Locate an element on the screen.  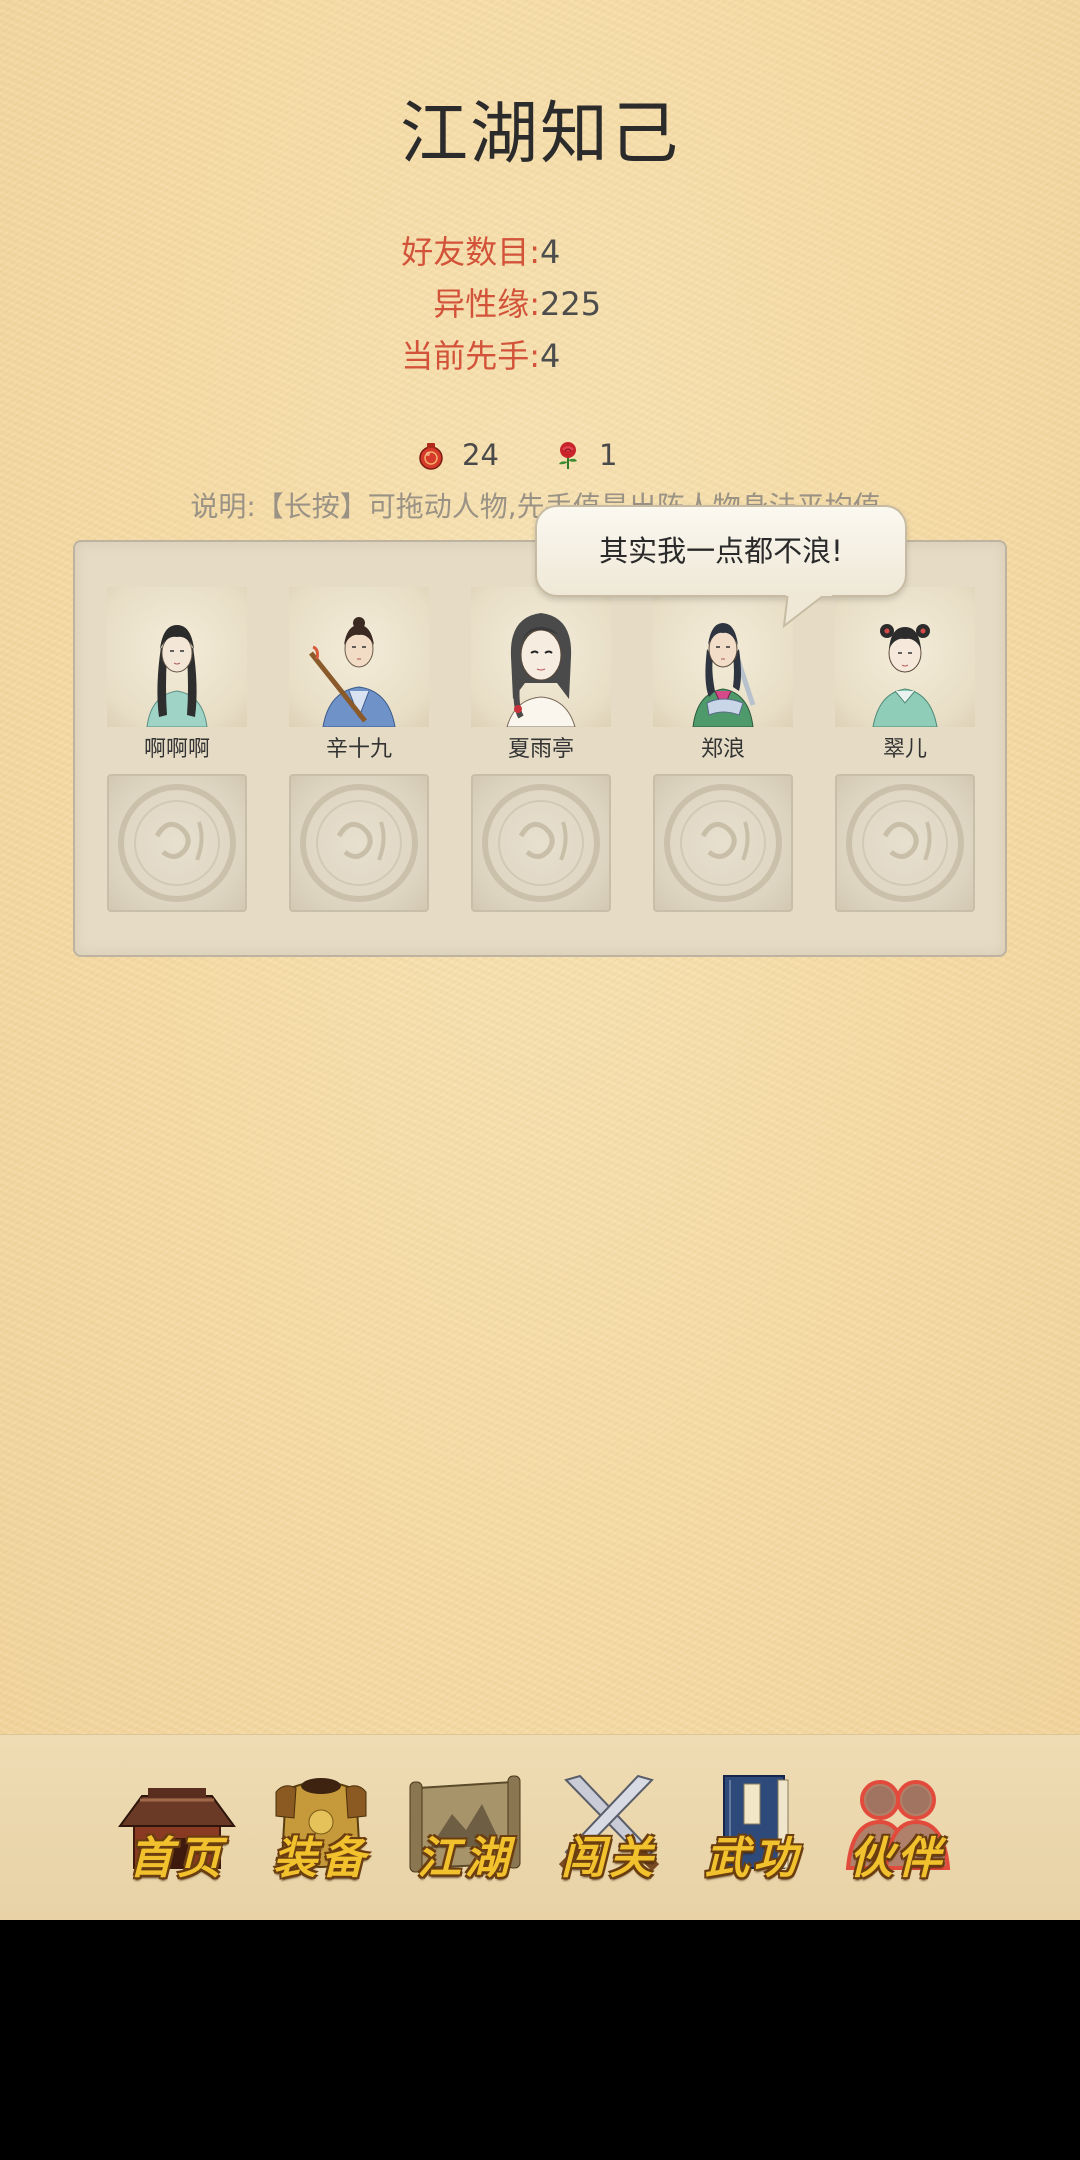
partner-slot-4: 郑浪 is located at coordinates (723, 676).